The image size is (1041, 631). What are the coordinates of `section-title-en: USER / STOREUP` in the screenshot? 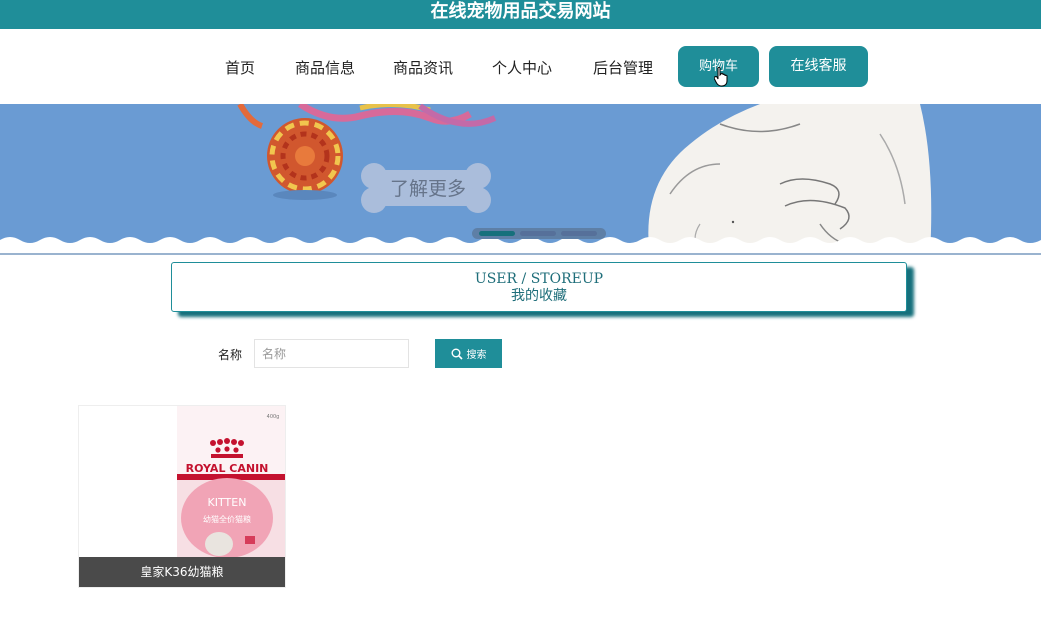 It's located at (539, 279).